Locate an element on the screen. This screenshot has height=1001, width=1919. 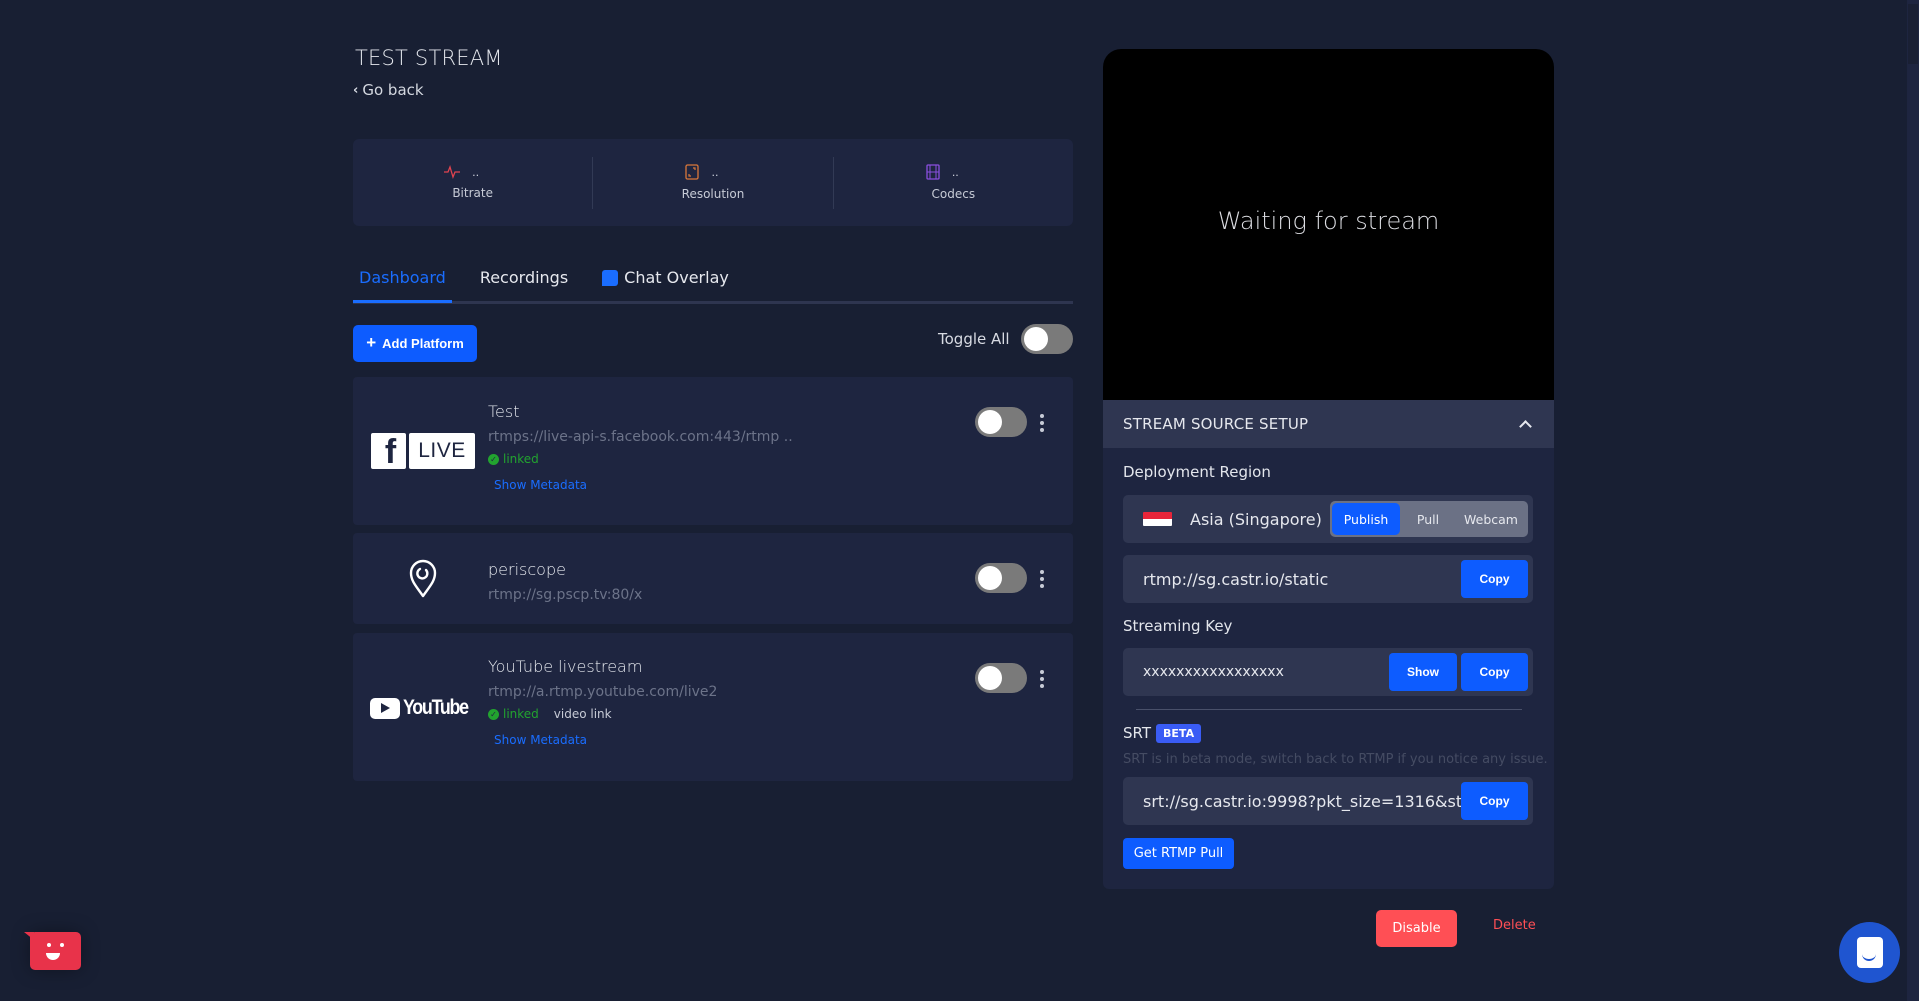
server-url: rtmp://sg.castr.io/static is located at coordinates (1236, 579).